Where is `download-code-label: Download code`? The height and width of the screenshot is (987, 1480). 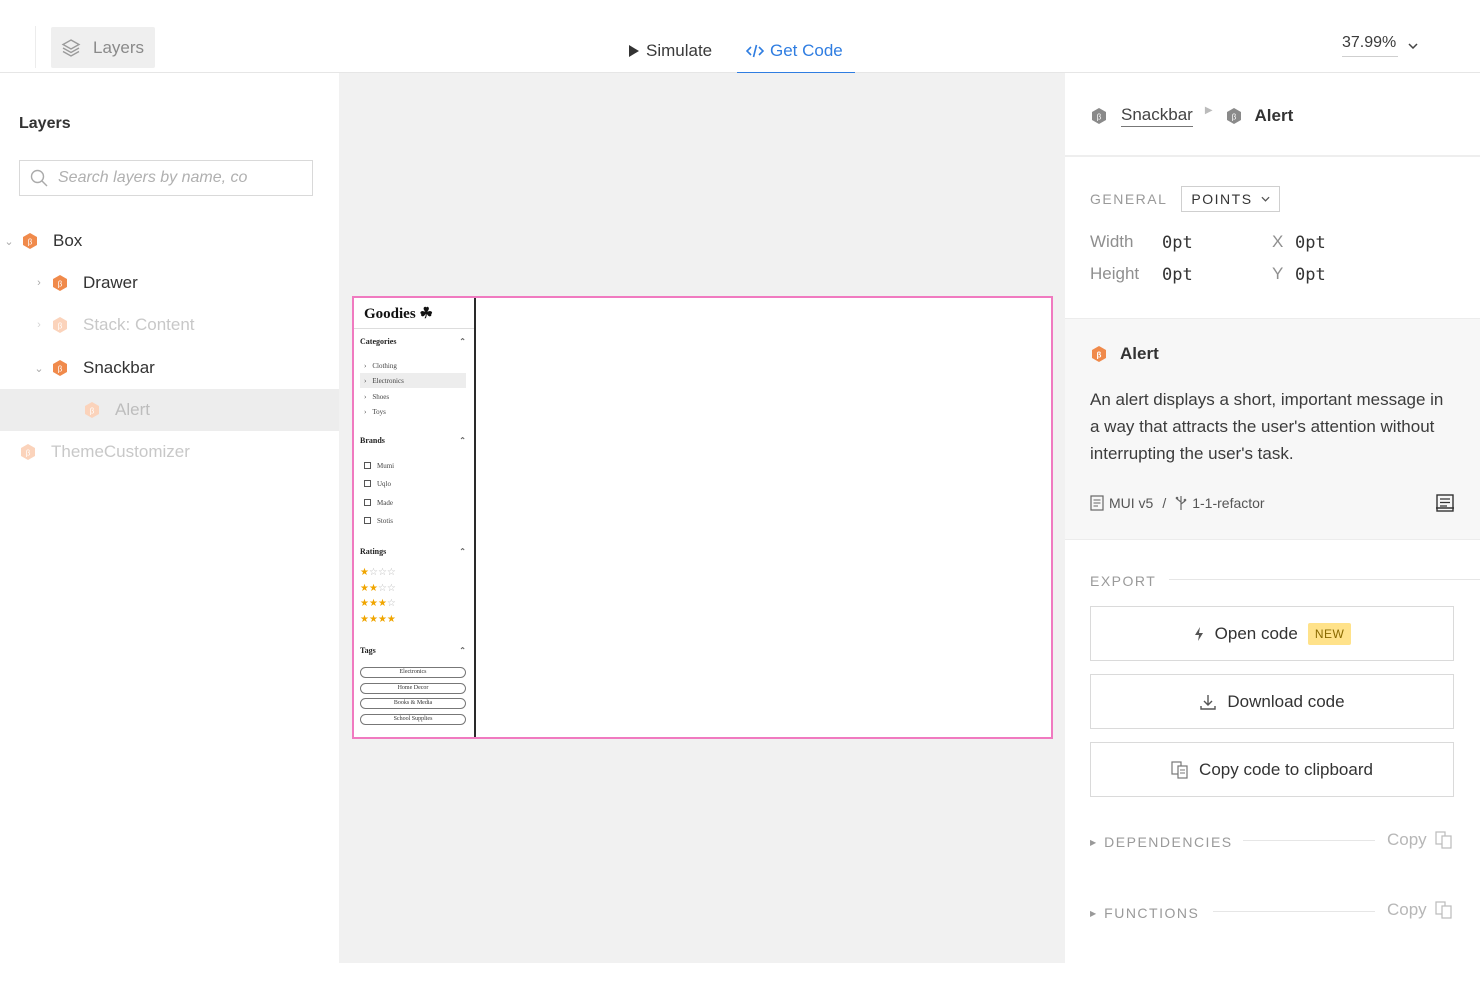 download-code-label: Download code is located at coordinates (1286, 701).